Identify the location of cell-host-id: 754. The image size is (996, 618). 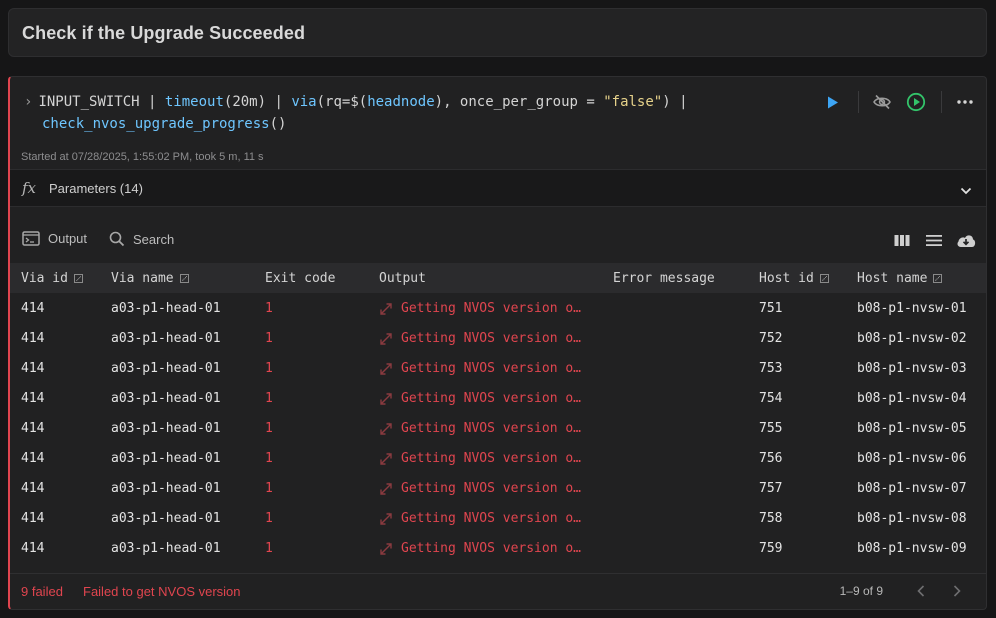
(771, 398).